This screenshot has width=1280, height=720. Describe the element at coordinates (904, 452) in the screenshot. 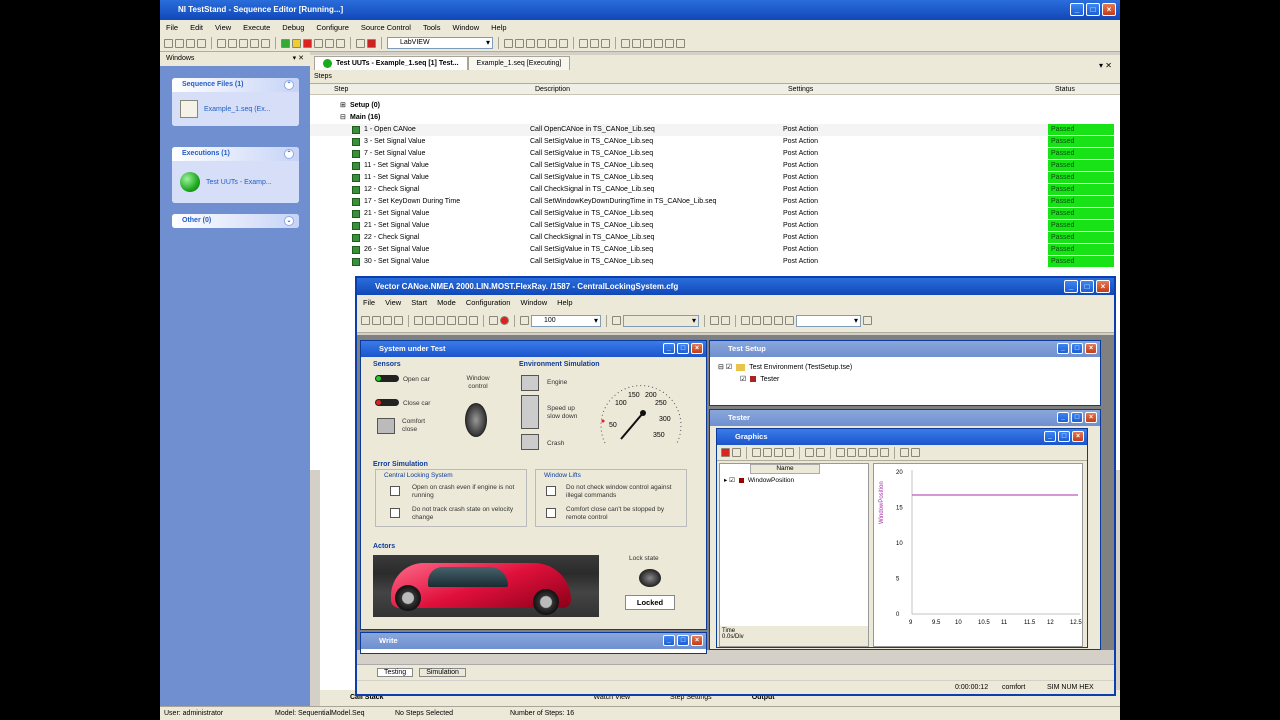

I see `cursor-icon` at that location.